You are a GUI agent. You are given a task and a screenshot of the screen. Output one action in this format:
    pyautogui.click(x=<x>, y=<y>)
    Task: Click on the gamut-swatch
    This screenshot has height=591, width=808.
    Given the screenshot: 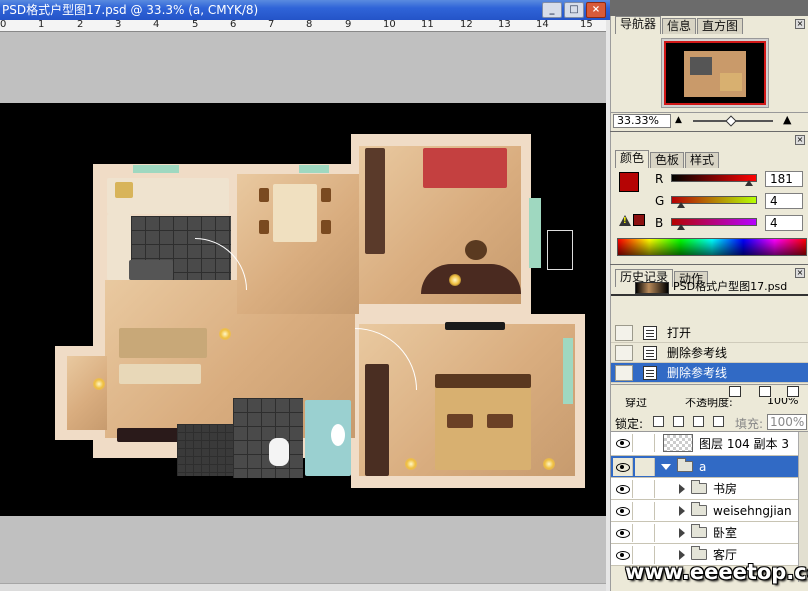 What is the action you would take?
    pyautogui.click(x=639, y=220)
    